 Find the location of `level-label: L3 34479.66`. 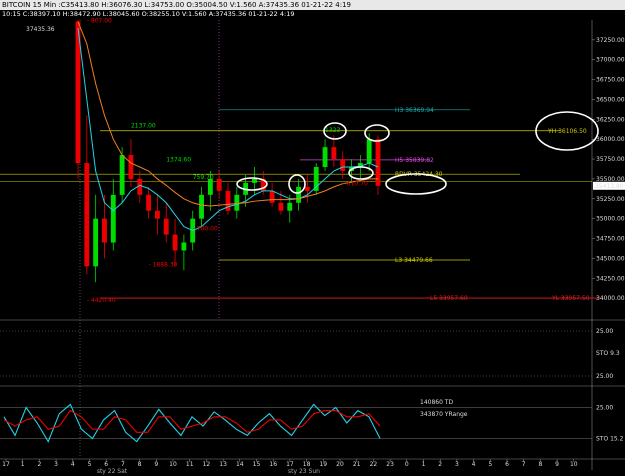

level-label: L3 34479.66 is located at coordinates (414, 260).